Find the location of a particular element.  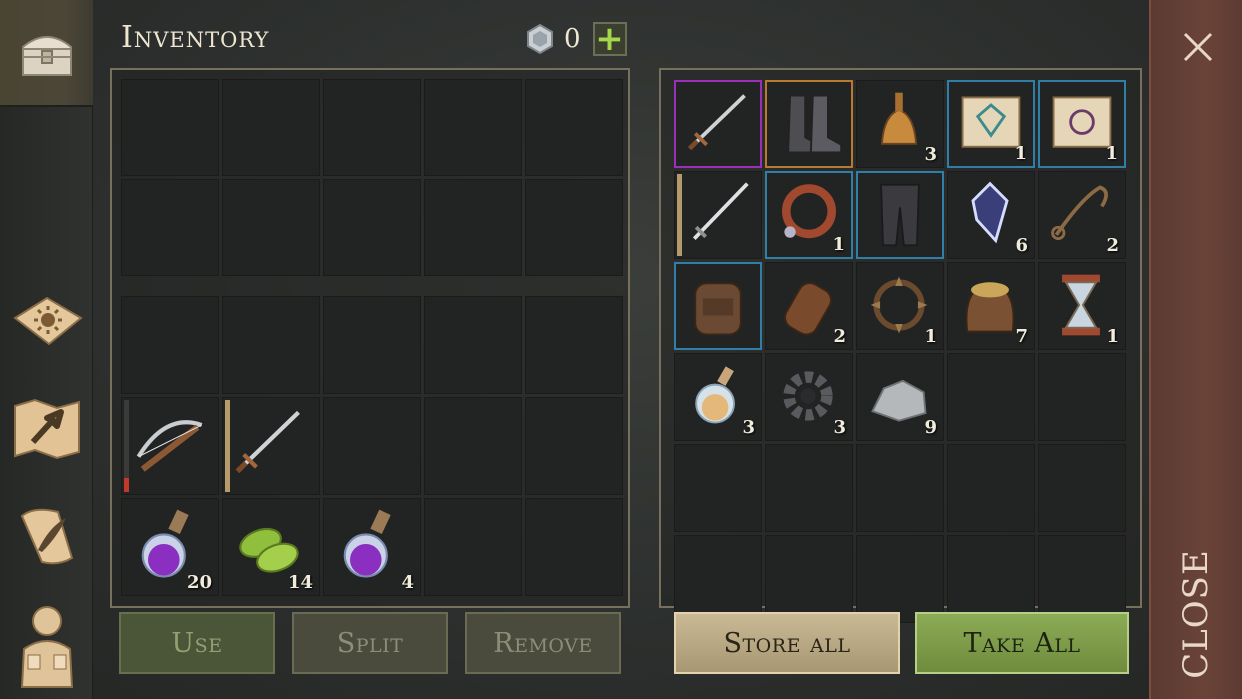

longsword-icon is located at coordinates (720, 211).